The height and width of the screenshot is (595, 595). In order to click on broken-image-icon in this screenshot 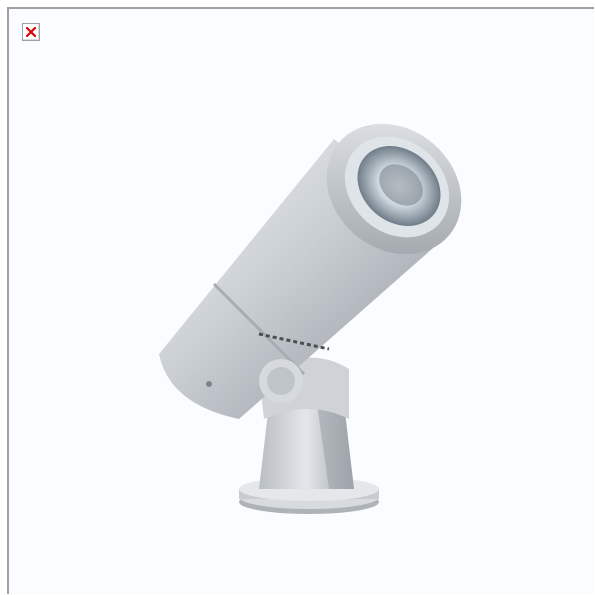, I will do `click(31, 32)`.